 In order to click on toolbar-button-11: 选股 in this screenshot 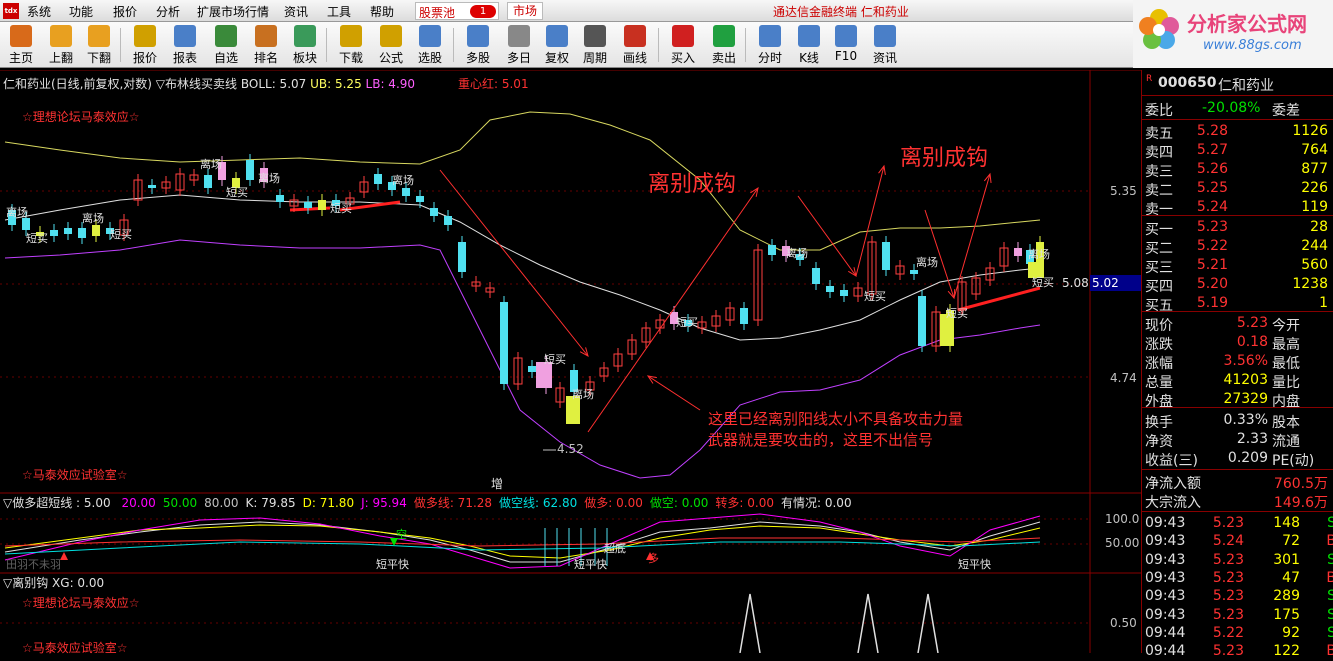, I will do `click(430, 45)`.